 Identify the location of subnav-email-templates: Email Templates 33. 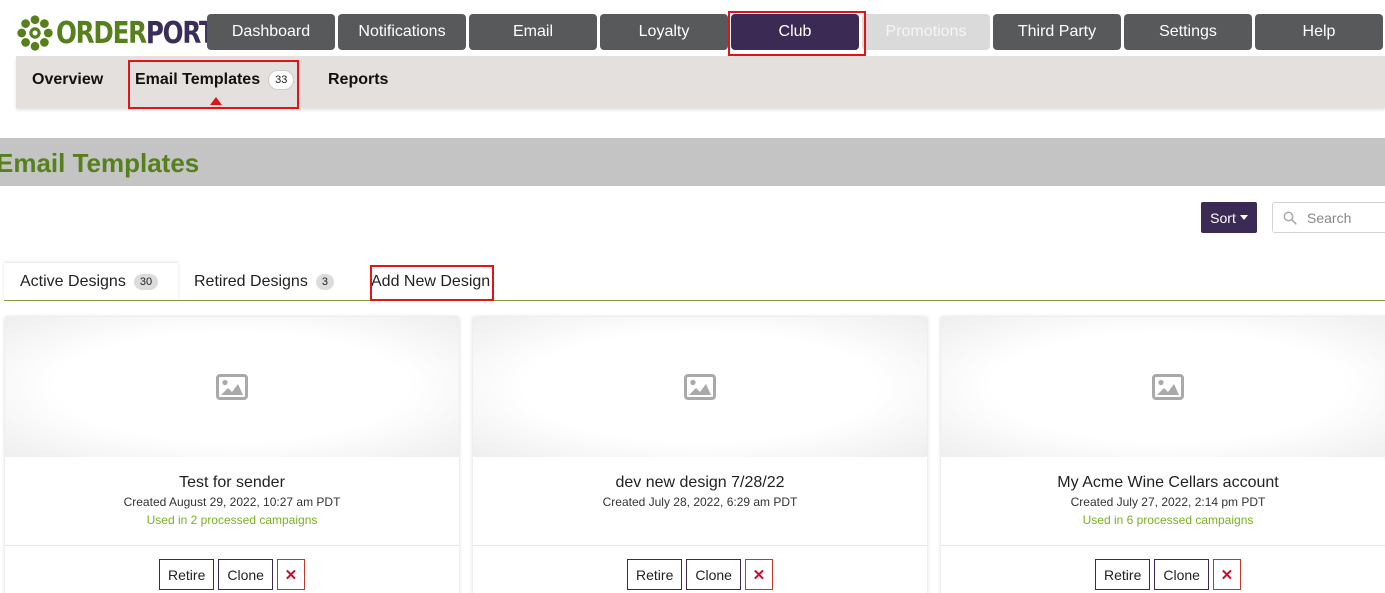
(215, 80).